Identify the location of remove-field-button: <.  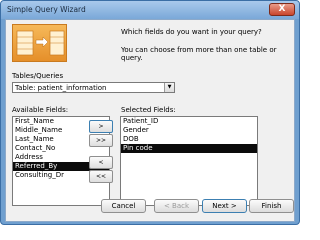
(101, 162).